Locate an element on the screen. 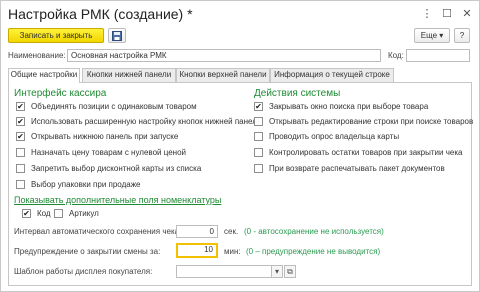 Image resolution: width=480 pixels, height=292 pixels. save-button is located at coordinates (117, 35).